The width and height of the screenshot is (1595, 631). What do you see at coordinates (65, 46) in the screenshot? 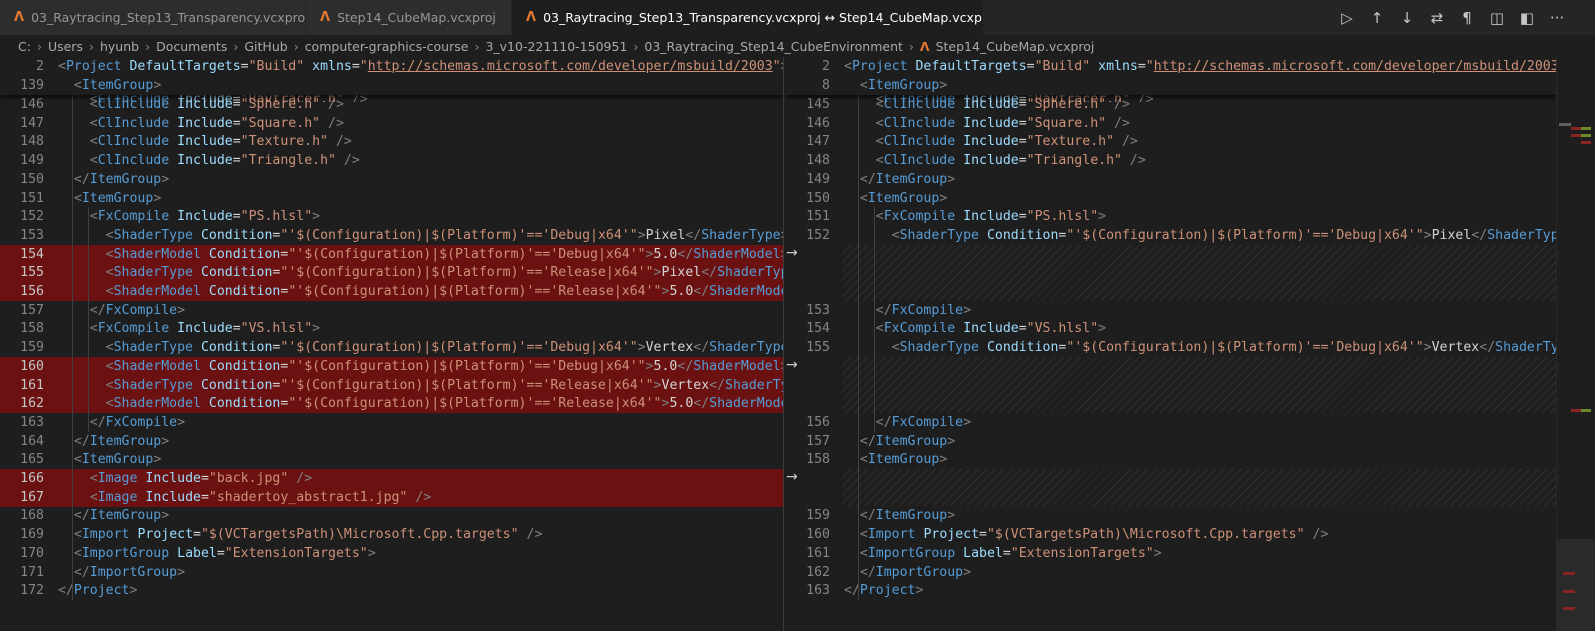
I see `breadcrumb-item: Users` at bounding box center [65, 46].